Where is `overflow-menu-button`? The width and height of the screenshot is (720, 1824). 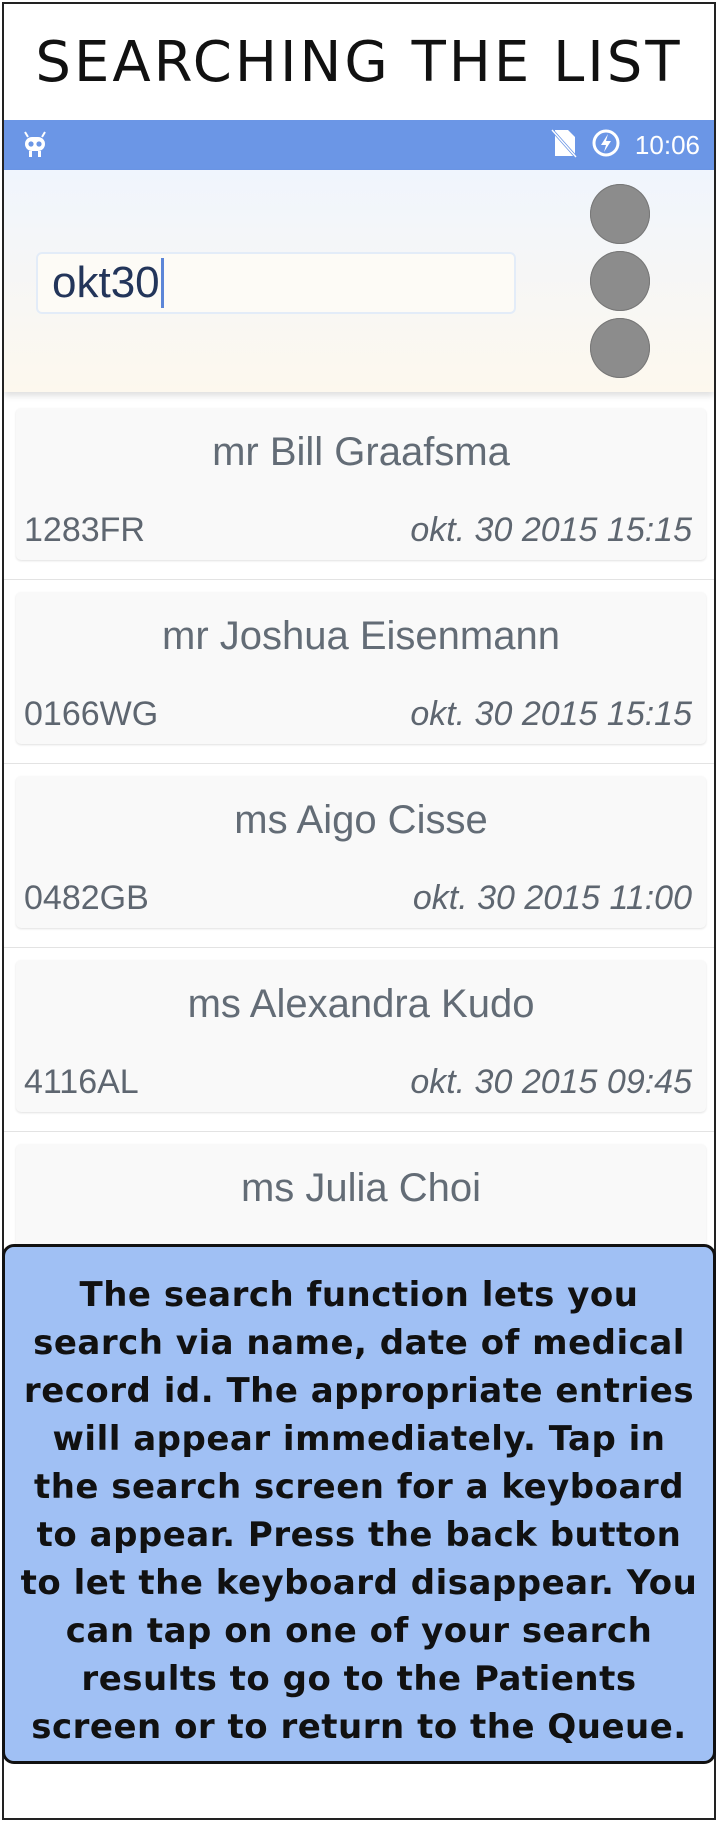
overflow-menu-button is located at coordinates (620, 284).